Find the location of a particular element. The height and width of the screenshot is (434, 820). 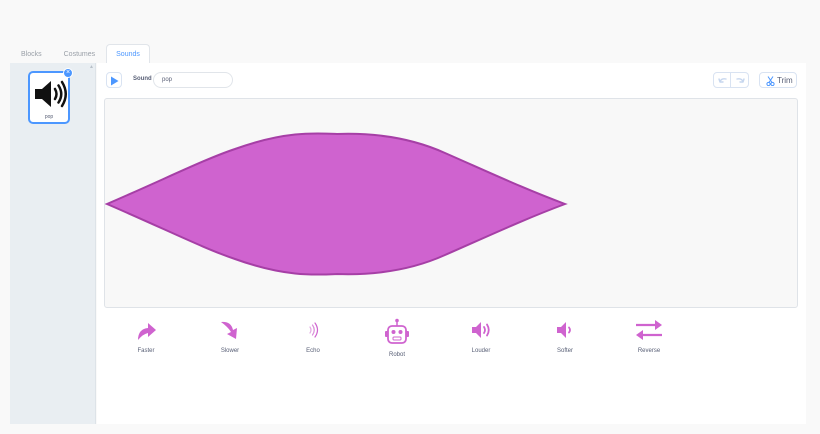

effect-slower: Slower is located at coordinates (230, 336).